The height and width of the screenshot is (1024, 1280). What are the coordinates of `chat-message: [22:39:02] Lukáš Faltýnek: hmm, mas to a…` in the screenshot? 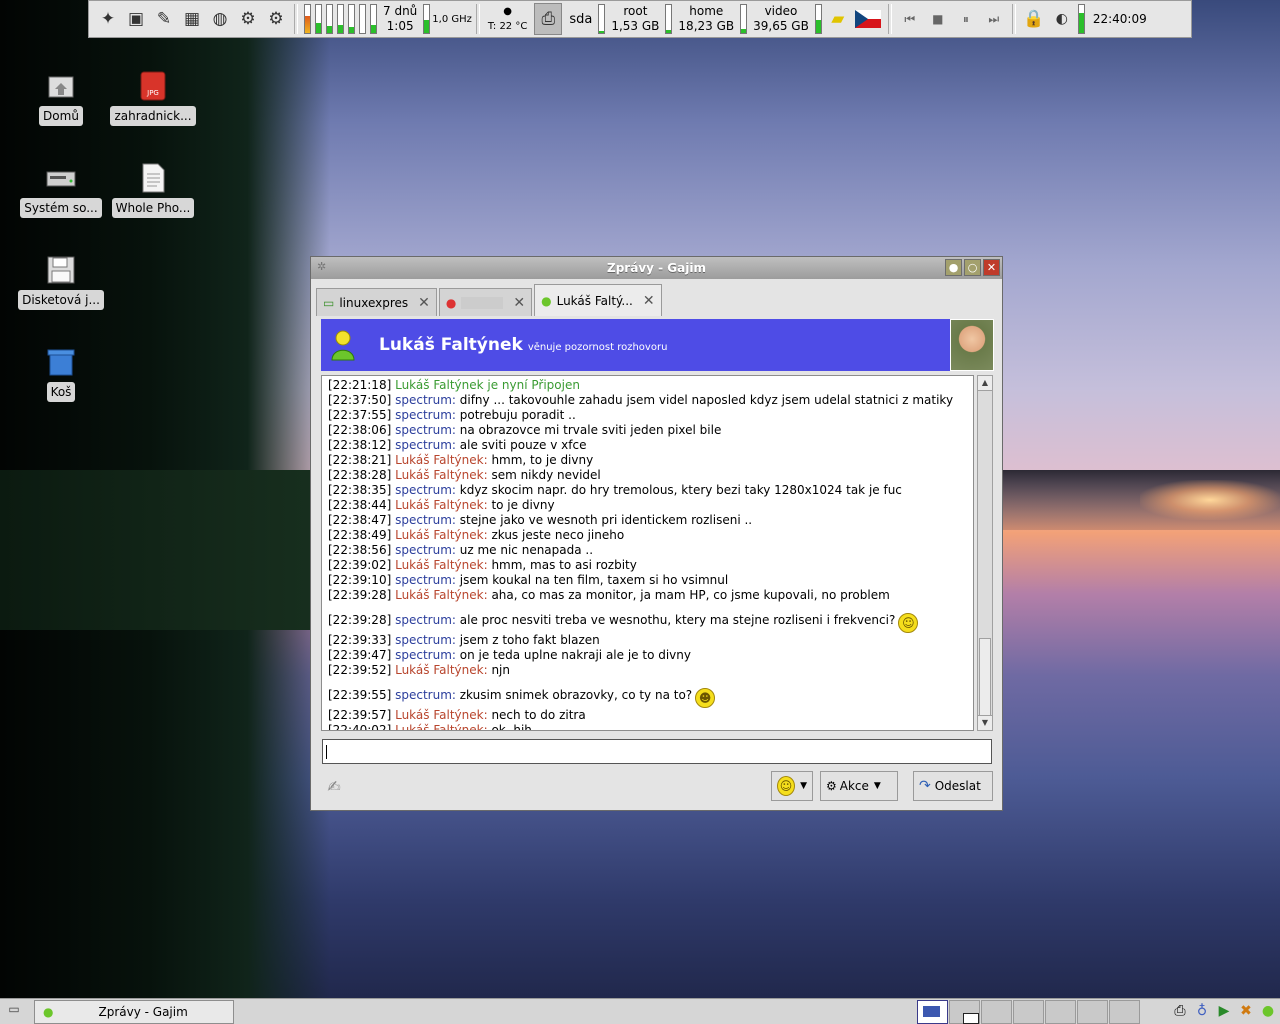 It's located at (647, 565).